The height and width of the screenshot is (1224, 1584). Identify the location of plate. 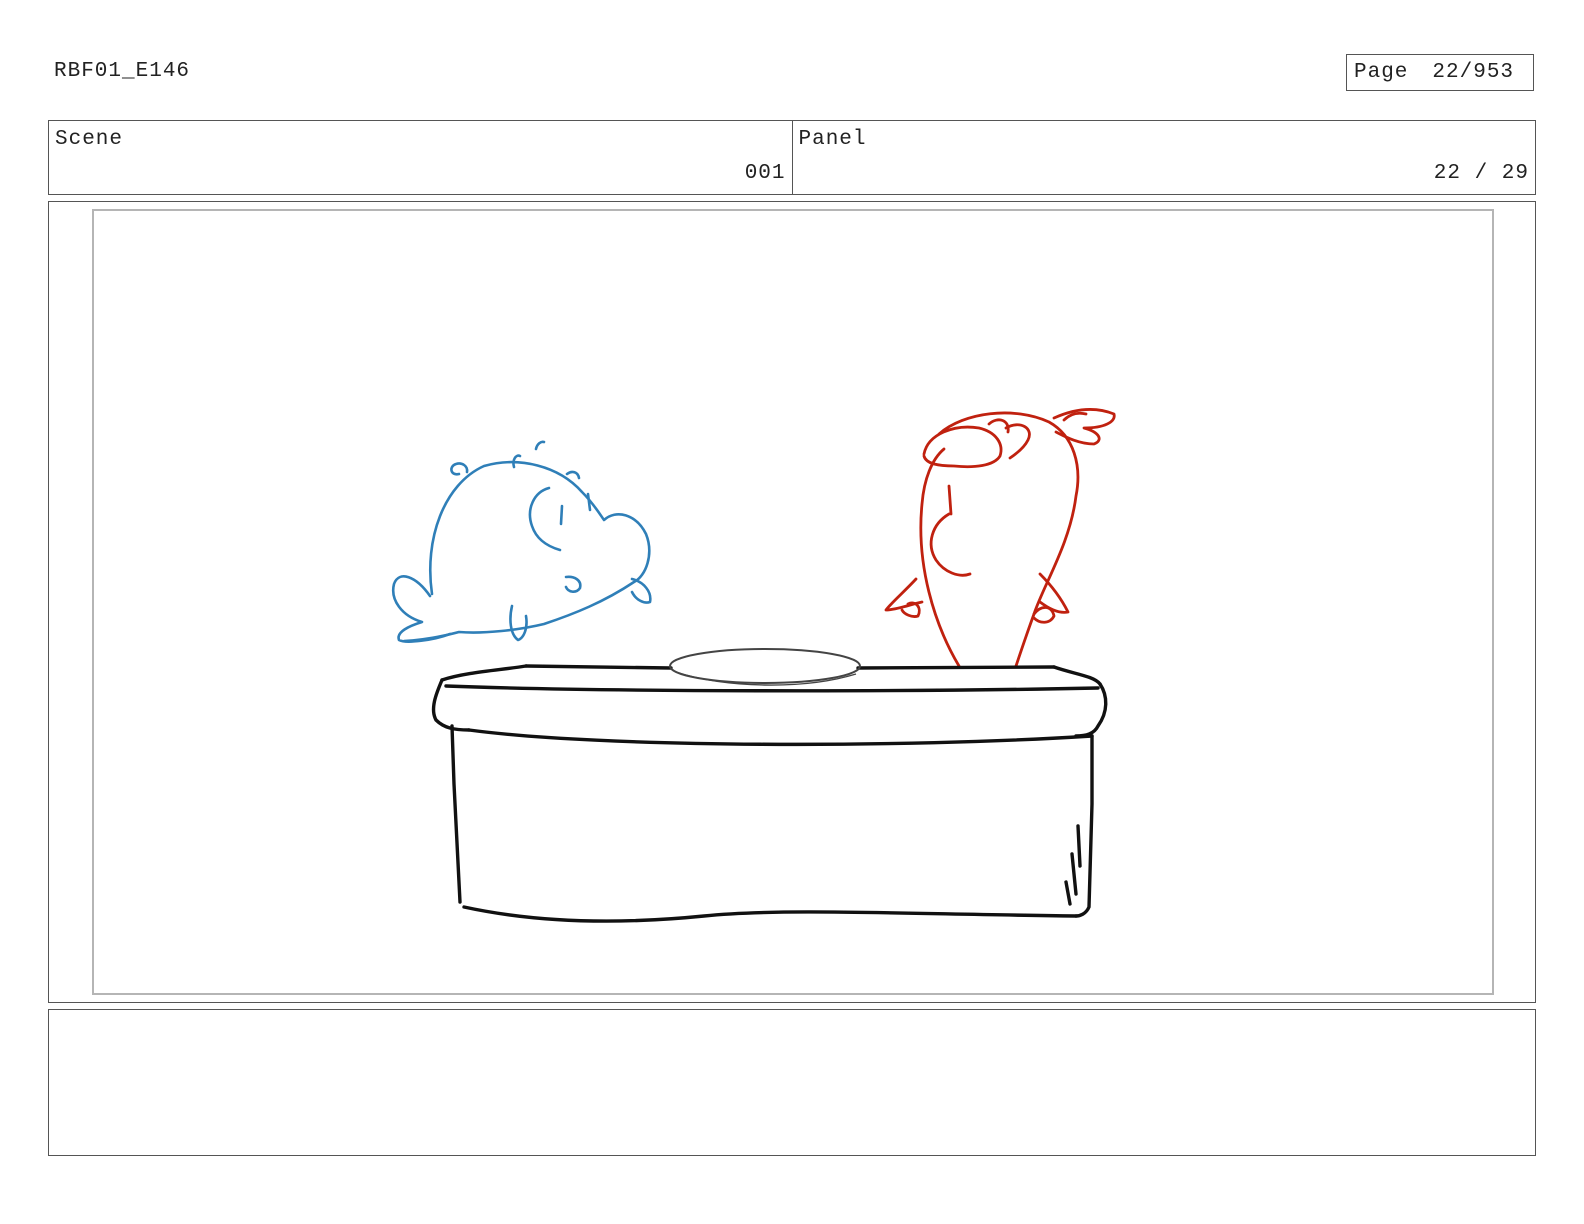
(765, 667).